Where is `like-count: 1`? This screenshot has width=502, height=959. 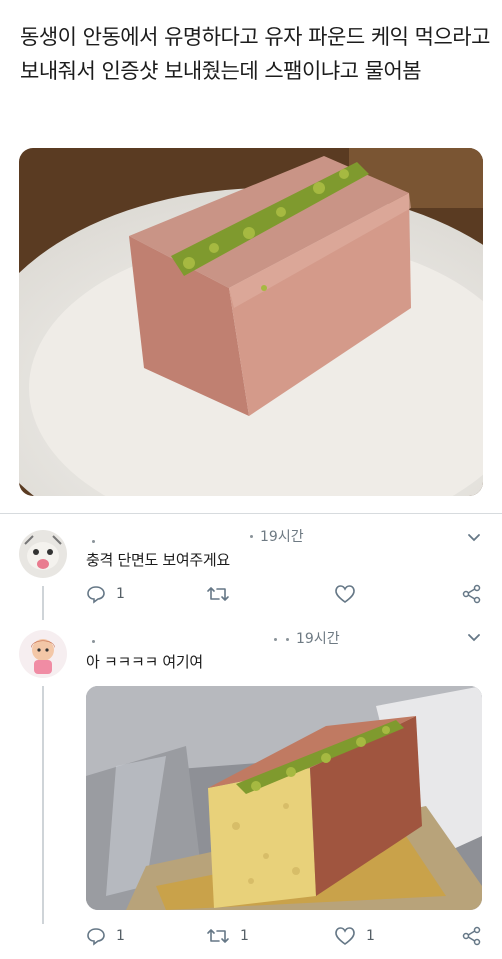
like-count: 1 is located at coordinates (370, 936).